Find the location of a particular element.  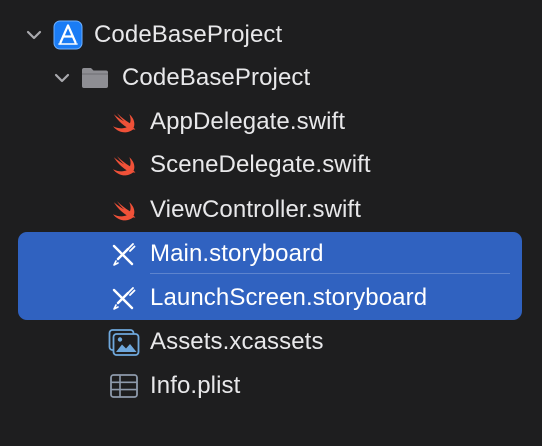

tree-row-project: CodeBaseProject is located at coordinates (271, 35).